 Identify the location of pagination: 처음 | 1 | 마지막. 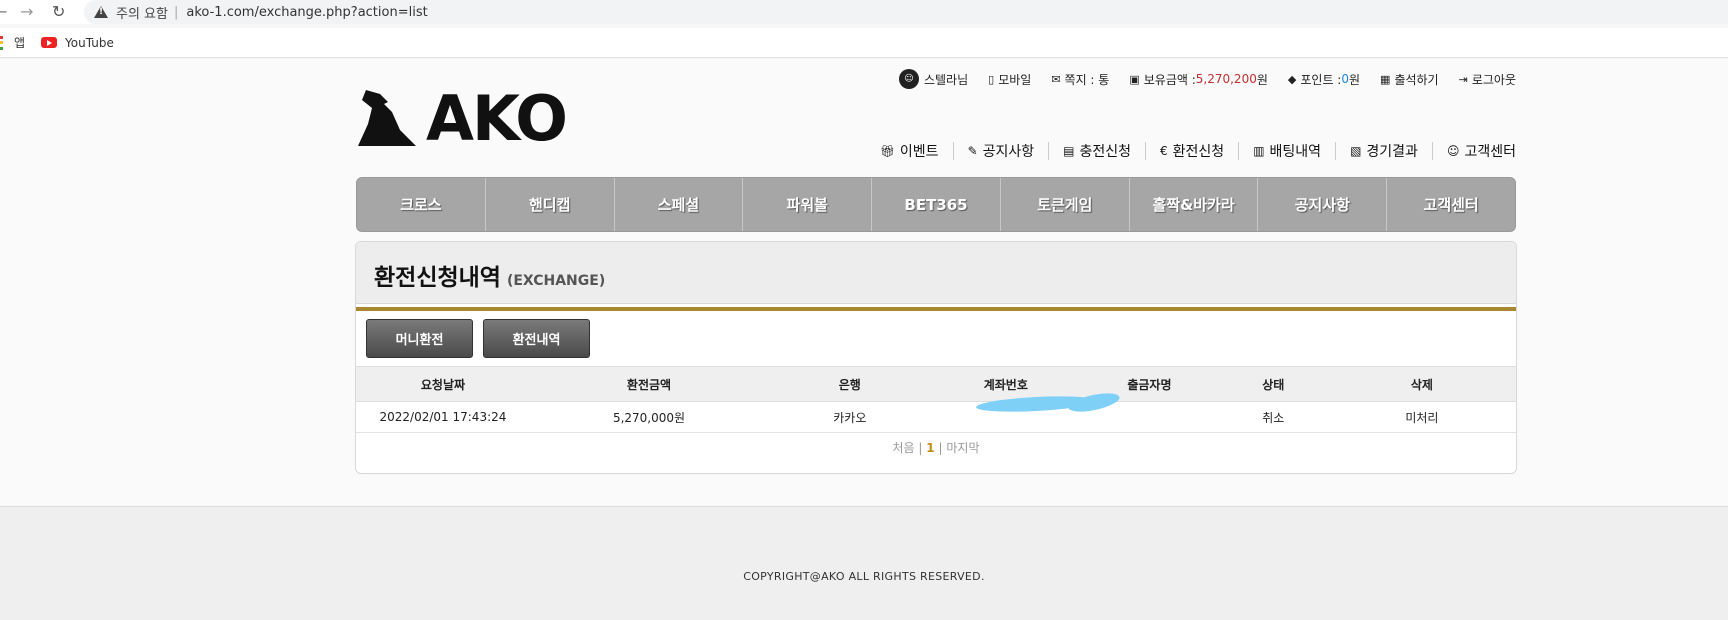
(936, 447).